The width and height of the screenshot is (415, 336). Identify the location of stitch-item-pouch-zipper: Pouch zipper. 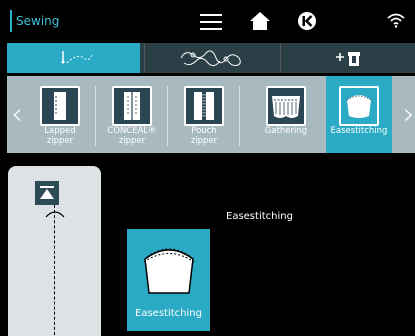
(204, 114).